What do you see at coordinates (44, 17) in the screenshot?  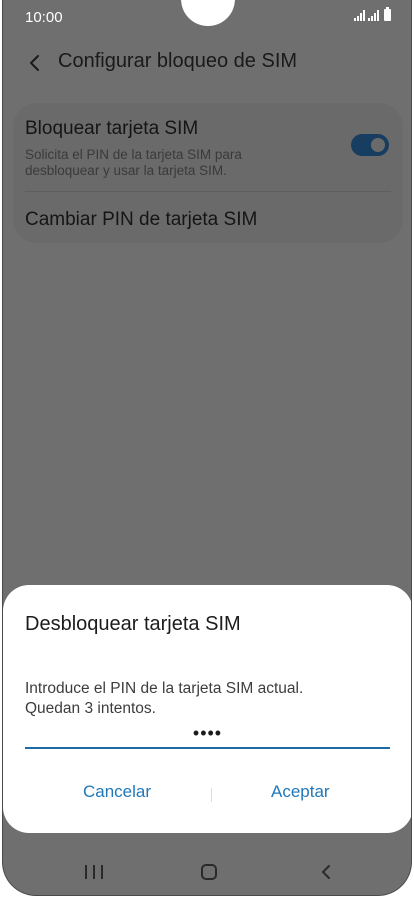 I see `status-time: 10:00` at bounding box center [44, 17].